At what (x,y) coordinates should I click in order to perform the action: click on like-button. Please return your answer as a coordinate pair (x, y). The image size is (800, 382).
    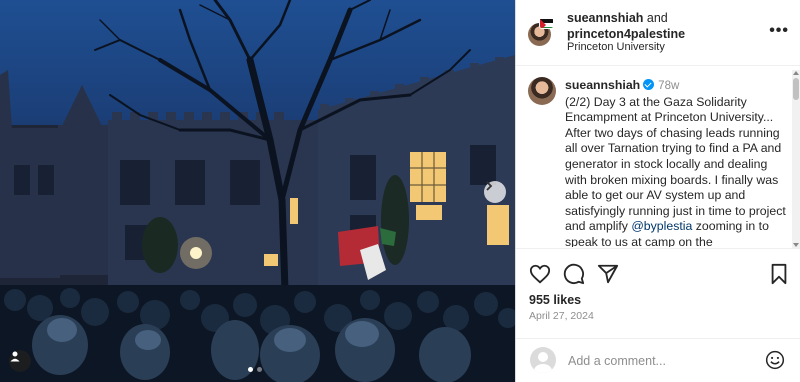
    Looking at the image, I should click on (540, 274).